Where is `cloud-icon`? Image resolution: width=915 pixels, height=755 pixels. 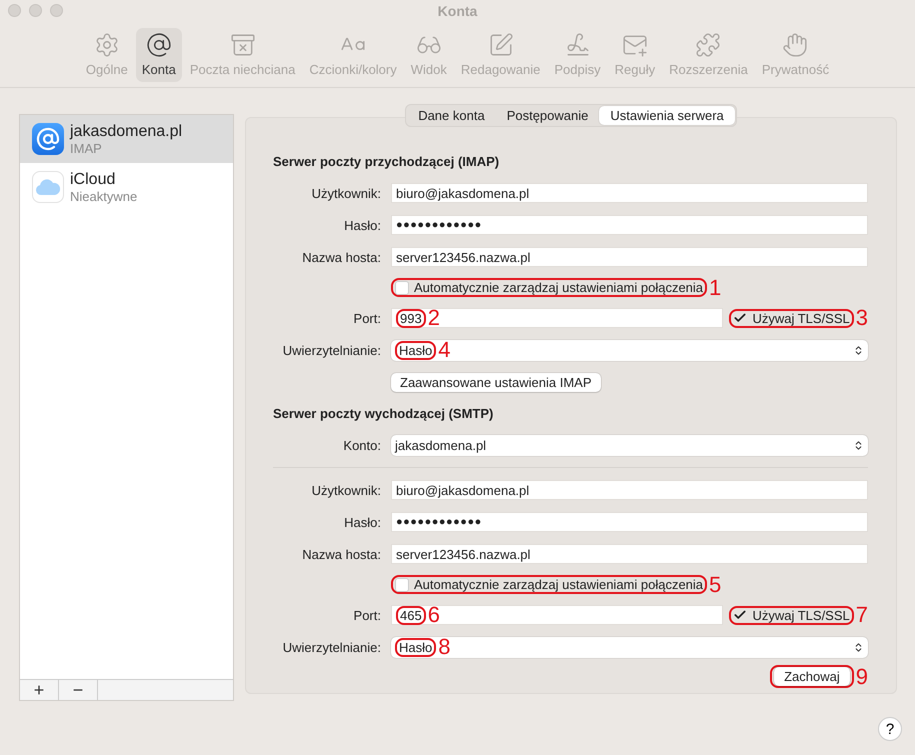
cloud-icon is located at coordinates (48, 187).